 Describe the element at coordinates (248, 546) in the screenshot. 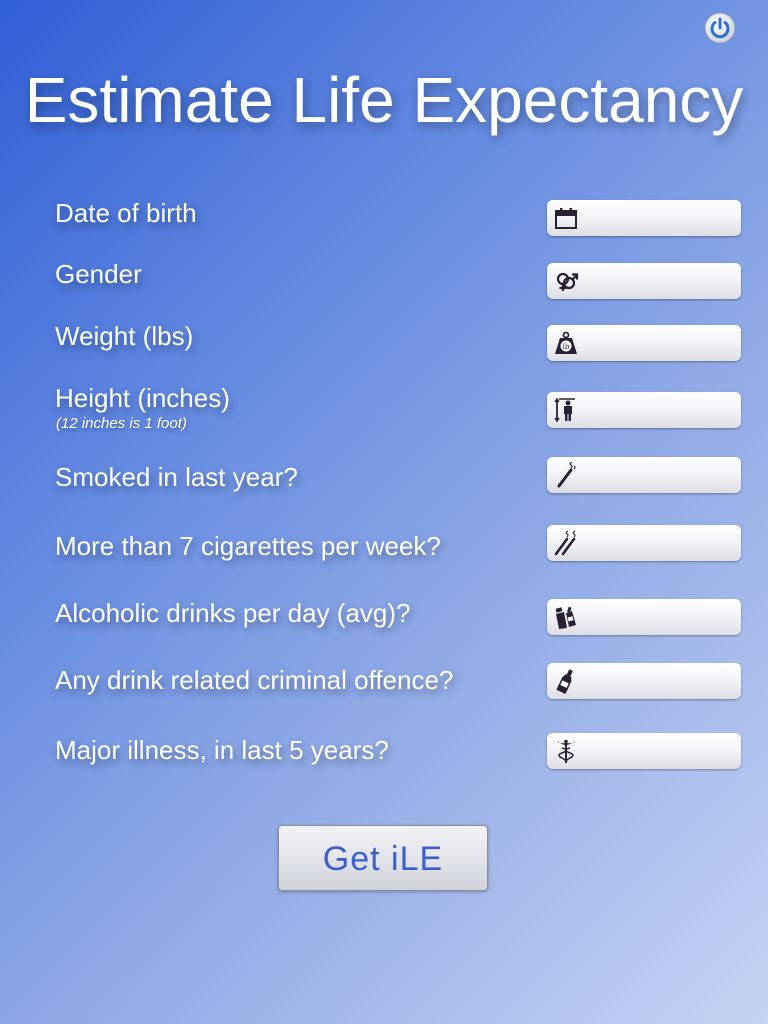

I see `cigarettes-label: More than 7 cigarettes per week?` at that location.